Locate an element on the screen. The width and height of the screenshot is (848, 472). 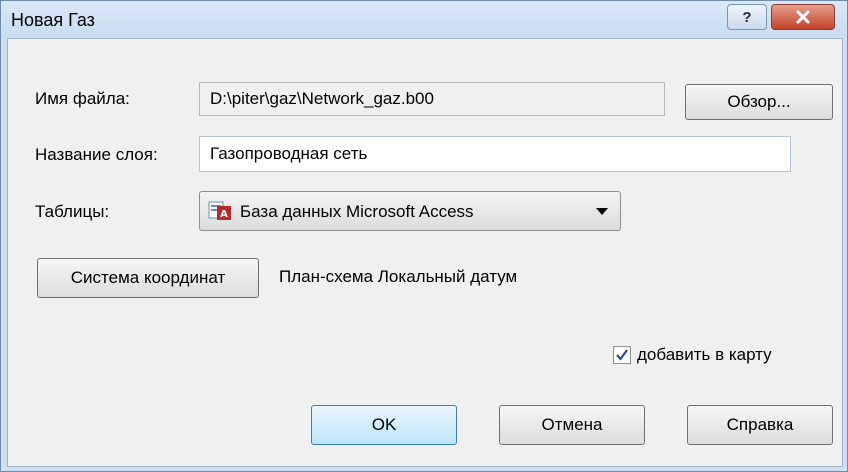
title-bar: Новая Газ ? is located at coordinates (424, 19).